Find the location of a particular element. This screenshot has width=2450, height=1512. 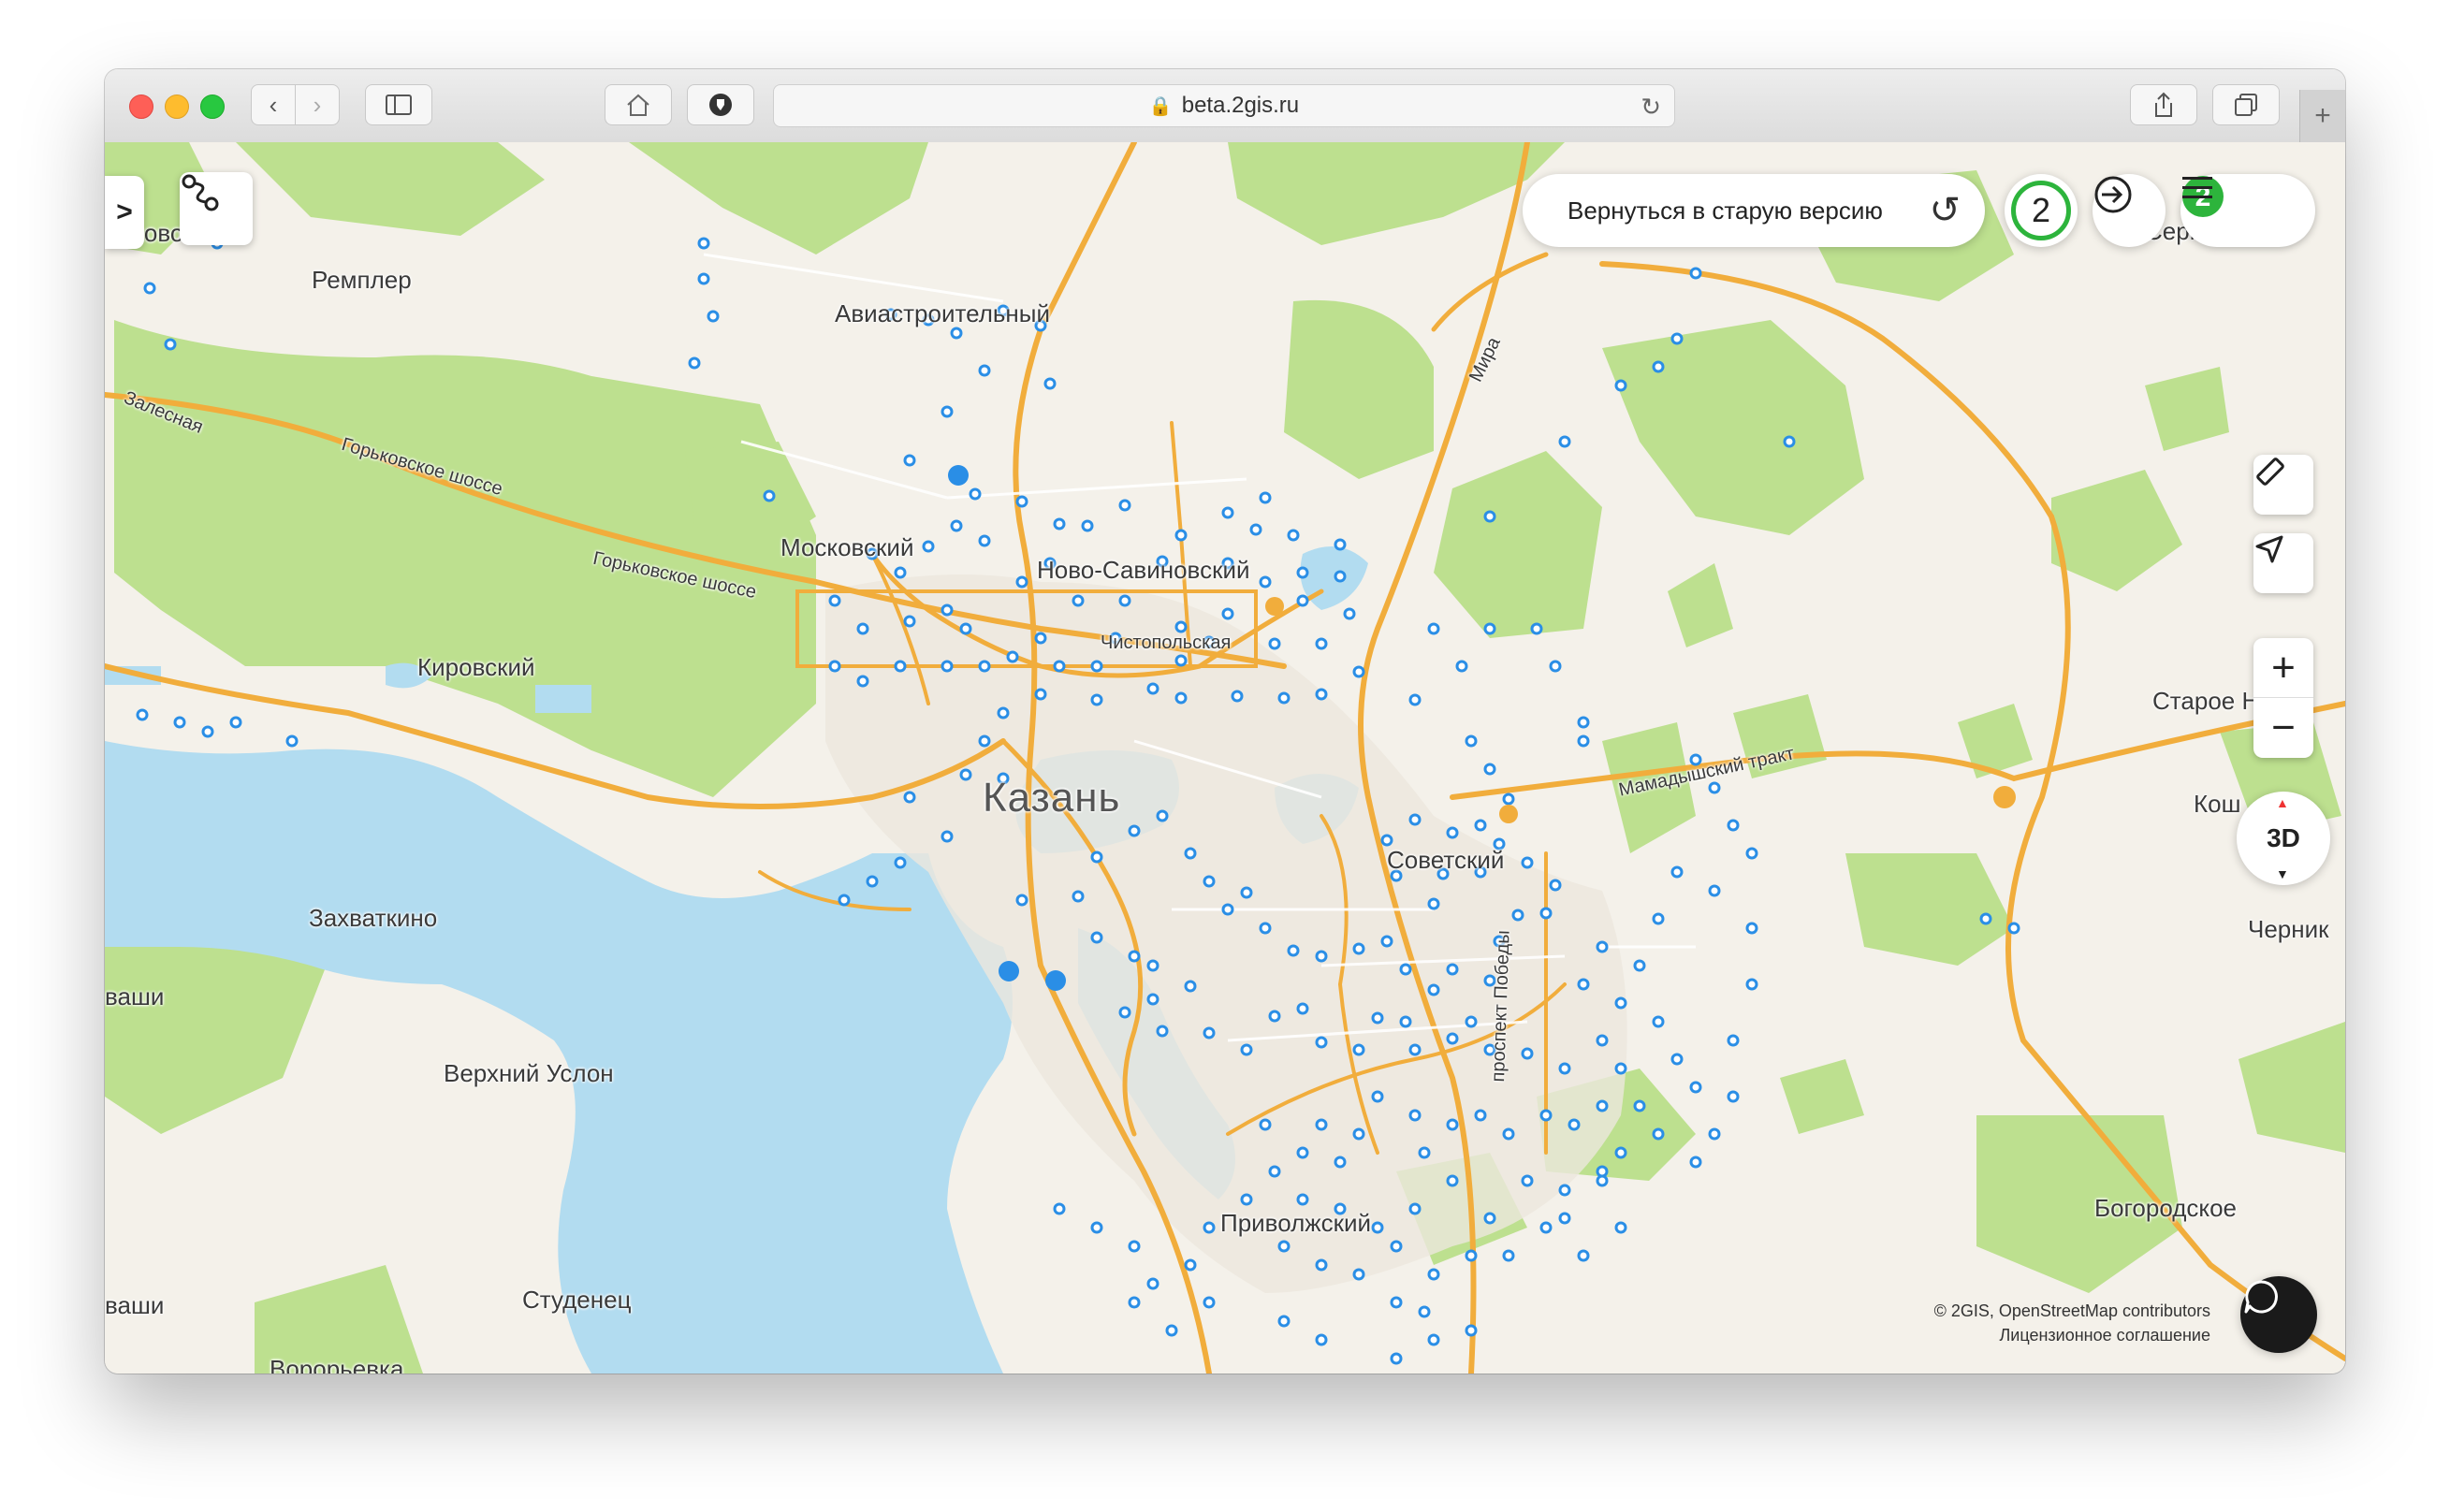

chat-button is located at coordinates (2278, 1315).